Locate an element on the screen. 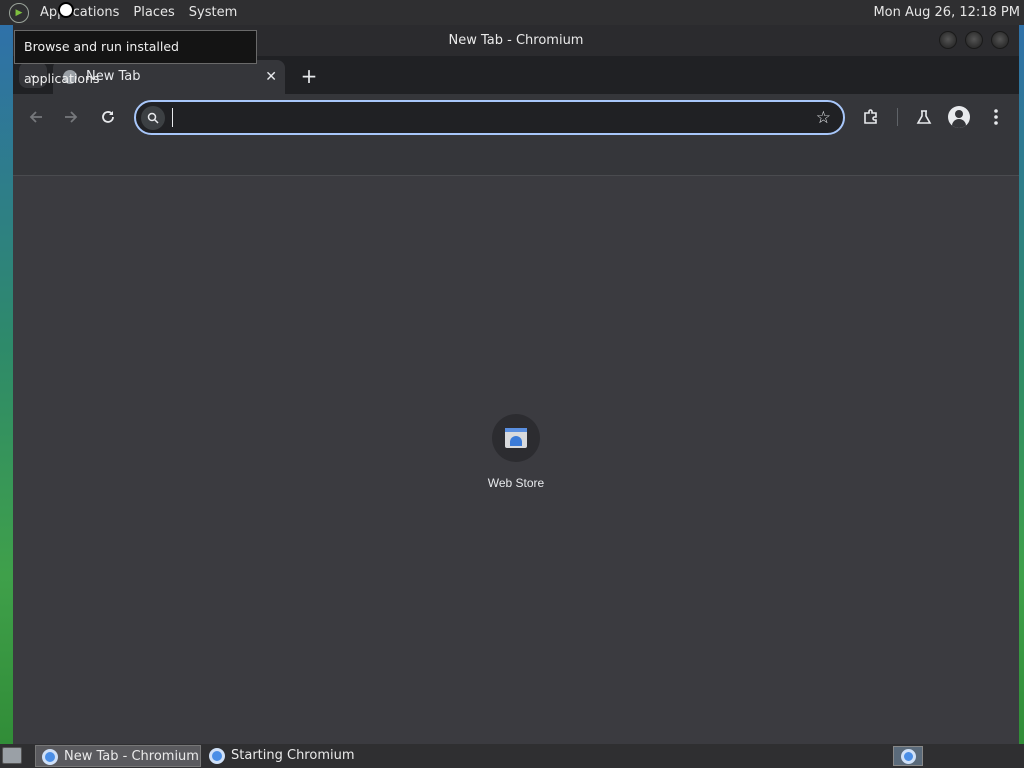 This screenshot has height=768, width=1024. minimize-button is located at coordinates (948, 40).